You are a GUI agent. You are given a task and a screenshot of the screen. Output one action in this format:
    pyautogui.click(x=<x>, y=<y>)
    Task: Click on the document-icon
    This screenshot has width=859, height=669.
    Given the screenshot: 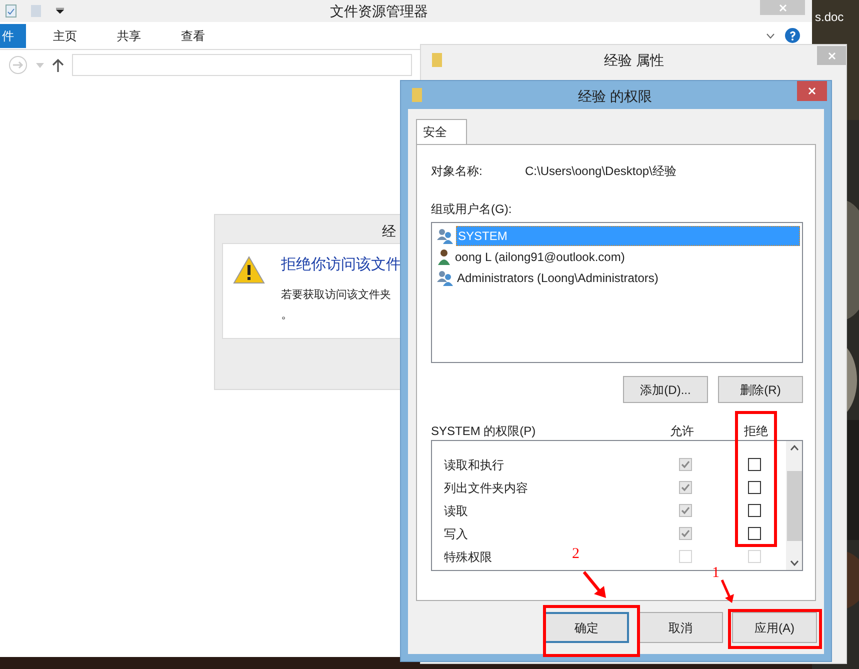 What is the action you would take?
    pyautogui.click(x=11, y=11)
    